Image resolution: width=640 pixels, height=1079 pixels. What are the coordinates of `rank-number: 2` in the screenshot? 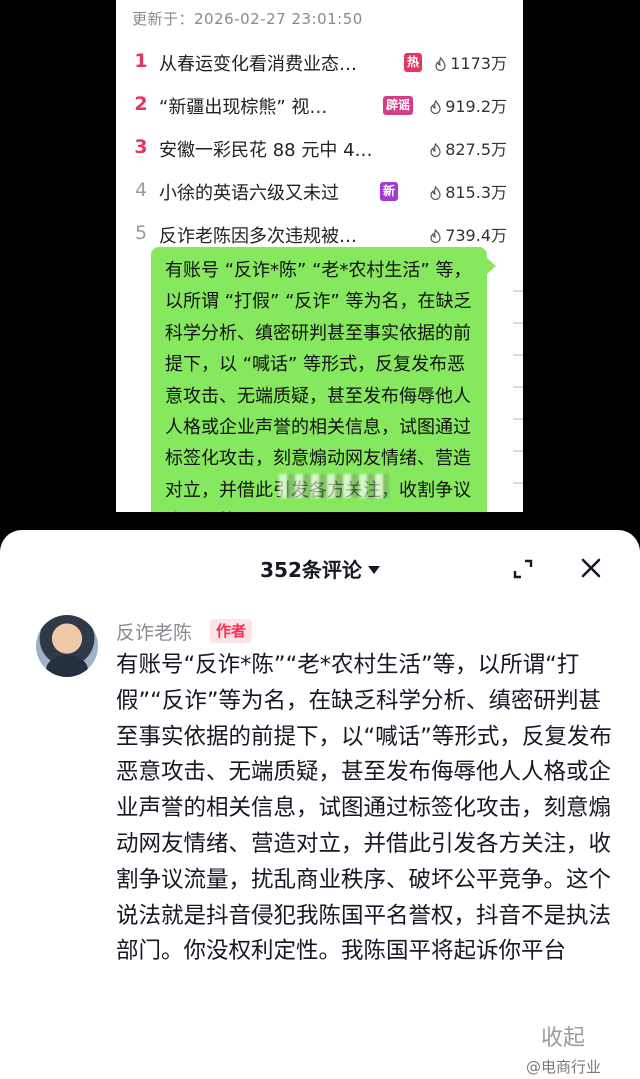 It's located at (141, 104).